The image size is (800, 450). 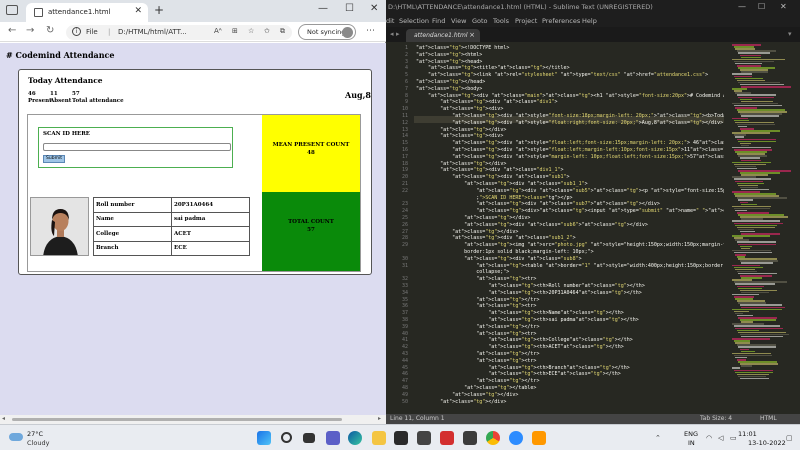 I want to click on browser-tab-bar: attendance1.html ✕ + — ☐ ✕, so click(x=193, y=11).